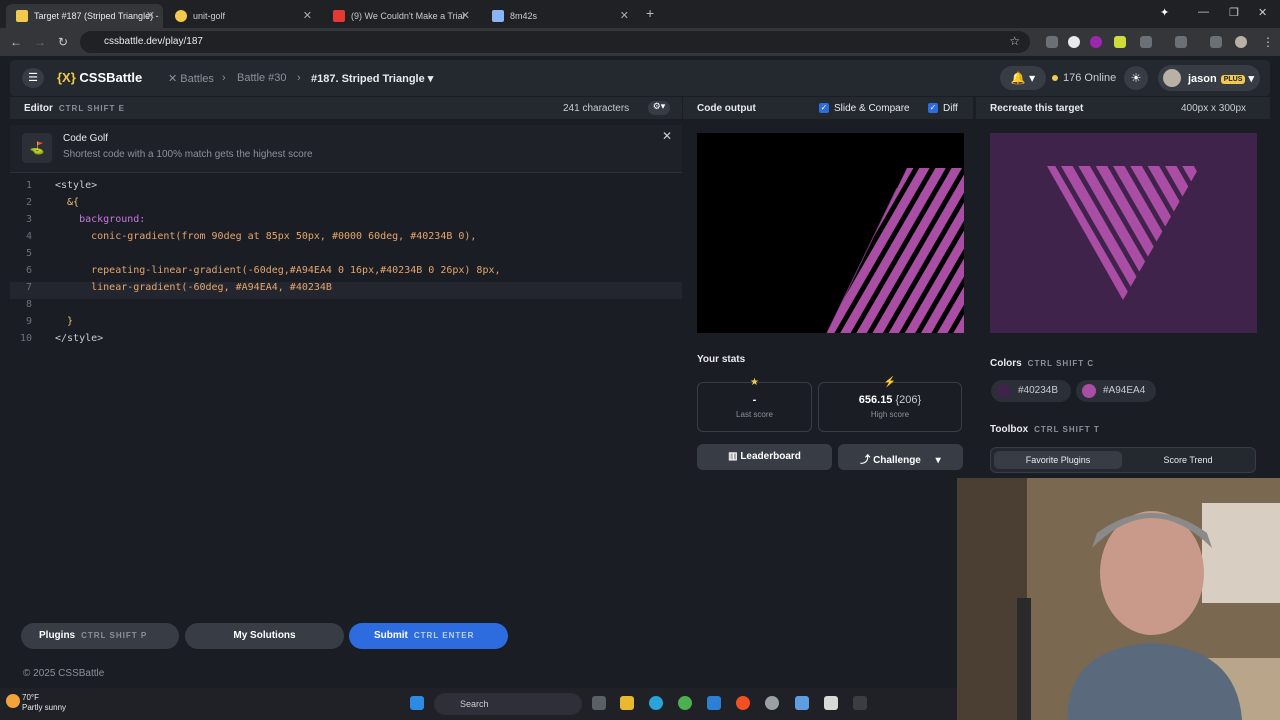  Describe the element at coordinates (44, 703) in the screenshot. I see `weather-widget: 70°F Partly sunny` at that location.